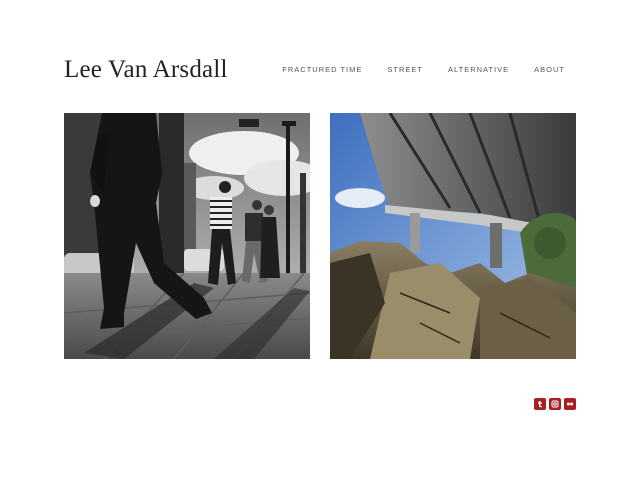 The width and height of the screenshot is (640, 480). Describe the element at coordinates (549, 69) in the screenshot. I see `nav-about: ABOUT` at that location.